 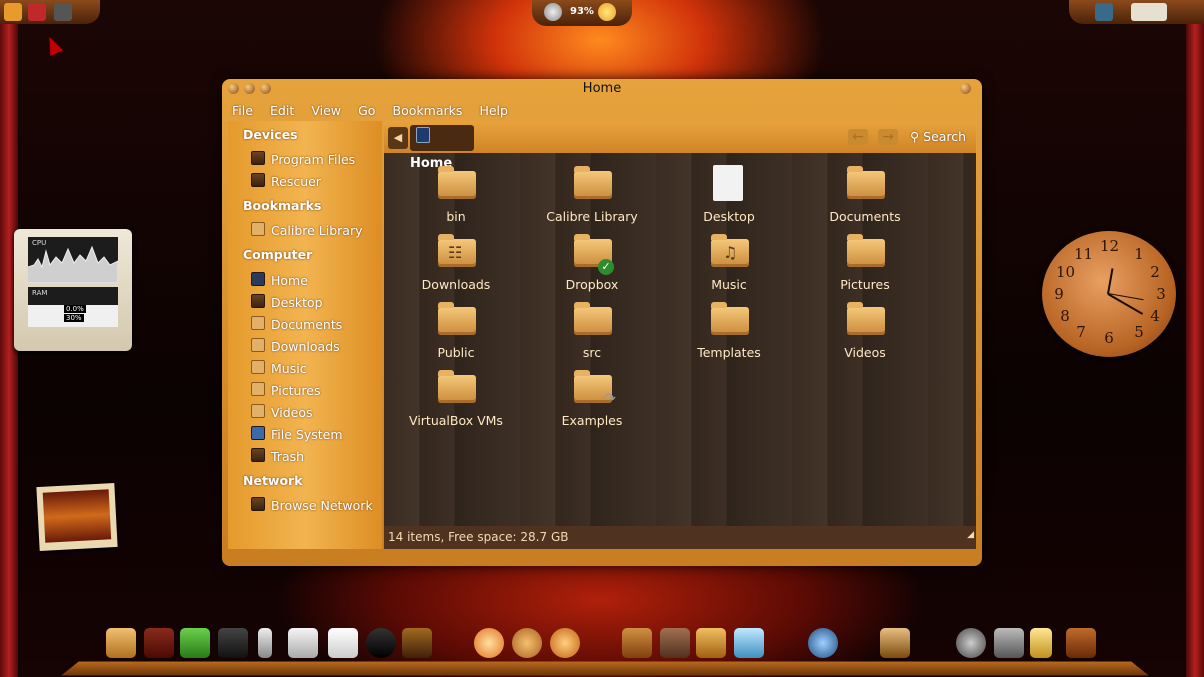 I want to click on file-item-music: ♫ Music, so click(x=729, y=263).